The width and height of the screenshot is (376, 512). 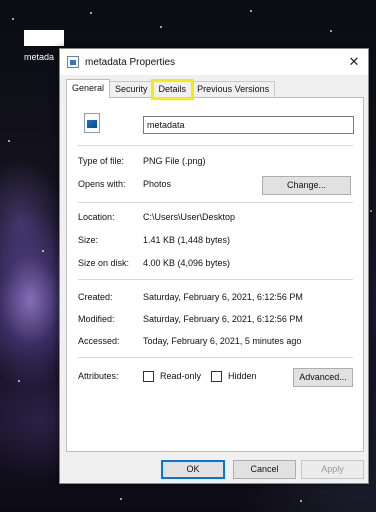 What do you see at coordinates (189, 217) in the screenshot?
I see `location-value: C:\Users\User\Desktop` at bounding box center [189, 217].